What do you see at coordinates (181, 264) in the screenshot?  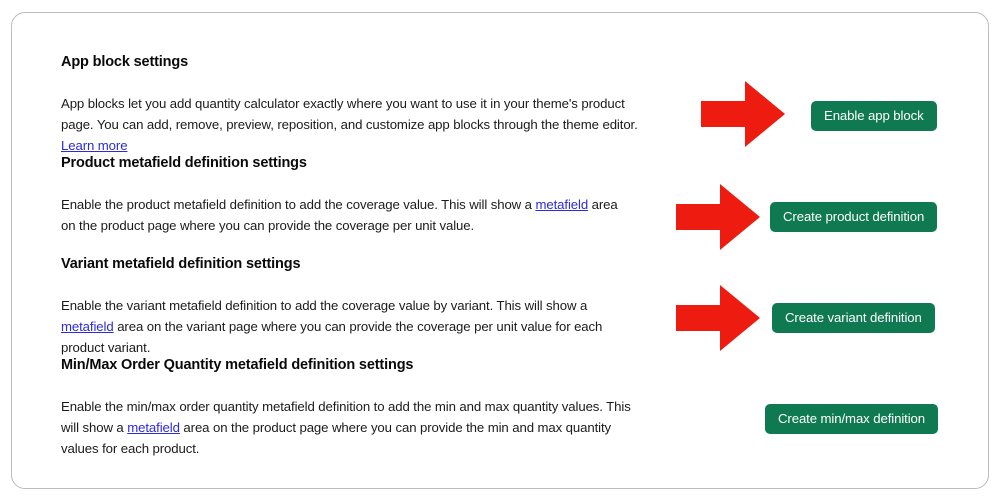 I see `section-title-variant-metafield: Variant metafield definition settings` at bounding box center [181, 264].